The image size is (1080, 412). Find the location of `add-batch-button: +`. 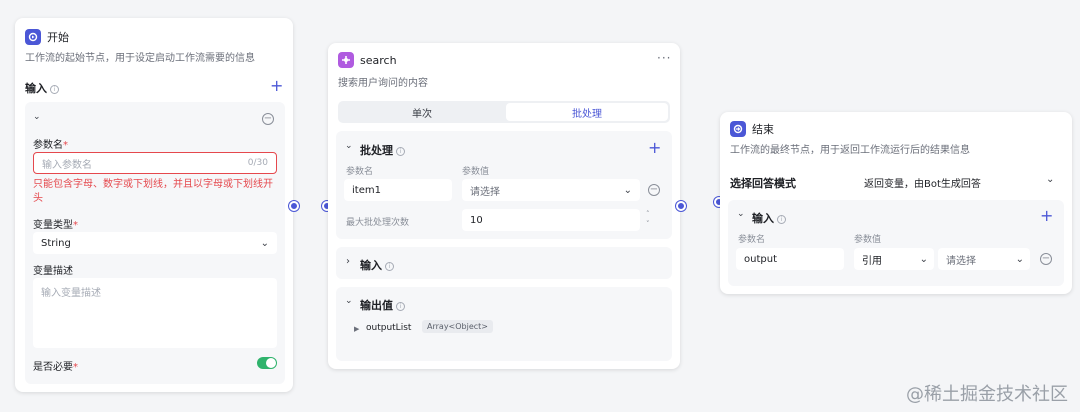

add-batch-button: + is located at coordinates (654, 148).